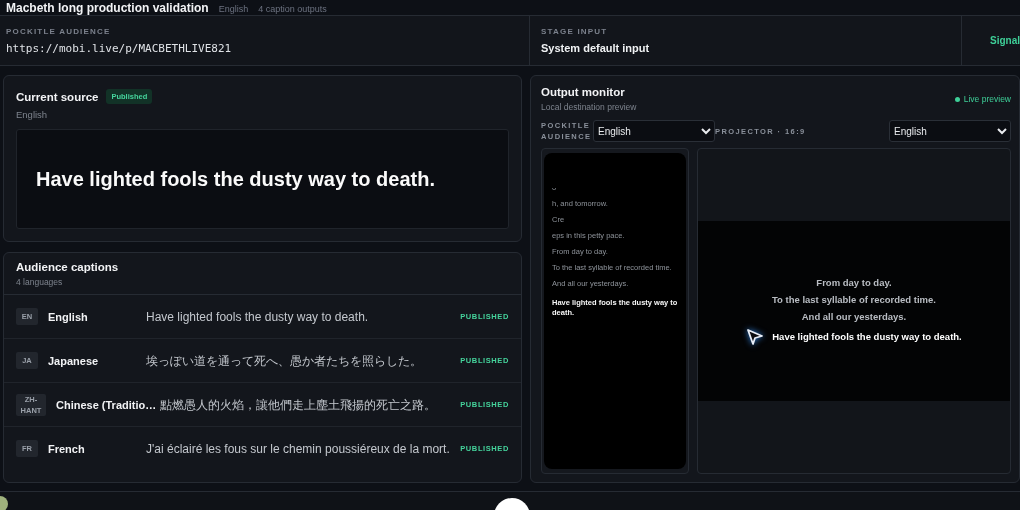 The width and height of the screenshot is (1020, 510). I want to click on current-caption: Have lighted fools the dusty way to death., so click(235, 179).